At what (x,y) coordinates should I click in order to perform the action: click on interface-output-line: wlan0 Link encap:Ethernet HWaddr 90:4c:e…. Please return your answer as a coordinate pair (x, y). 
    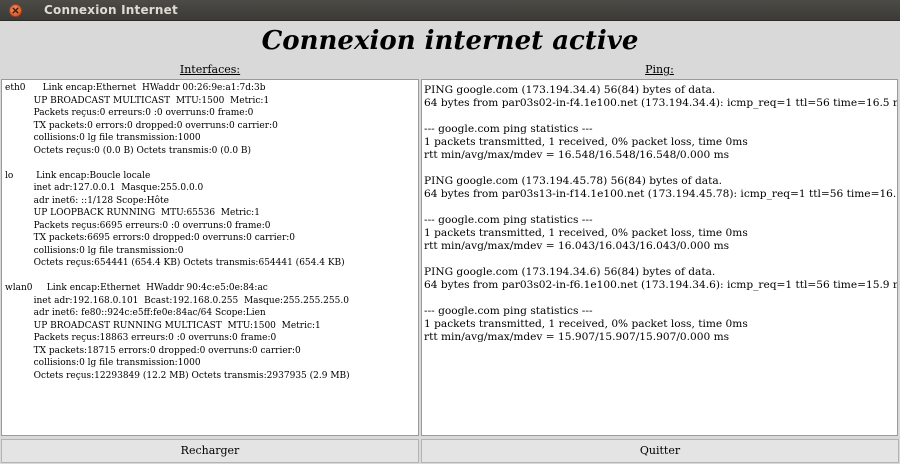
    Looking at the image, I should click on (136, 288).